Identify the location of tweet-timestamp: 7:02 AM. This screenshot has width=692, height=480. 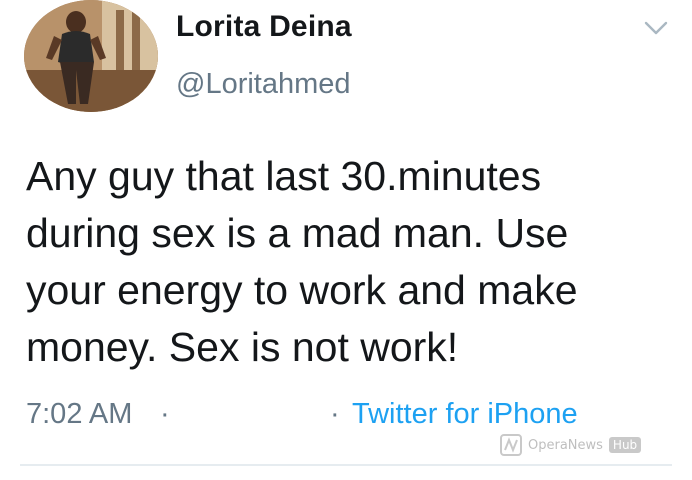
(79, 414).